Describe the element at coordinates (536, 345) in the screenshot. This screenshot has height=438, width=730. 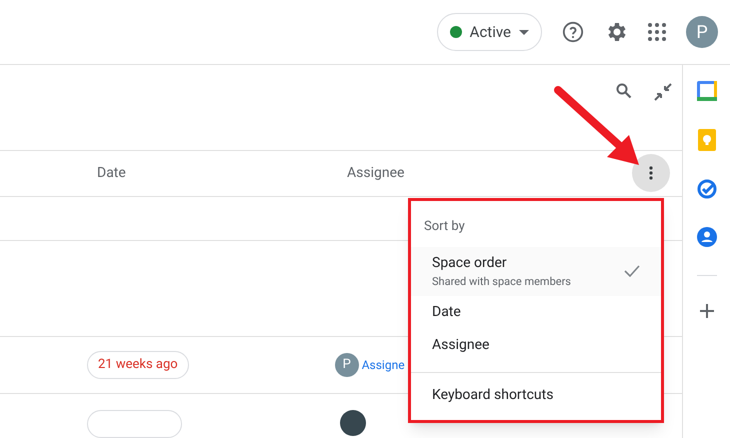
I see `menu-item: Assignee` at that location.